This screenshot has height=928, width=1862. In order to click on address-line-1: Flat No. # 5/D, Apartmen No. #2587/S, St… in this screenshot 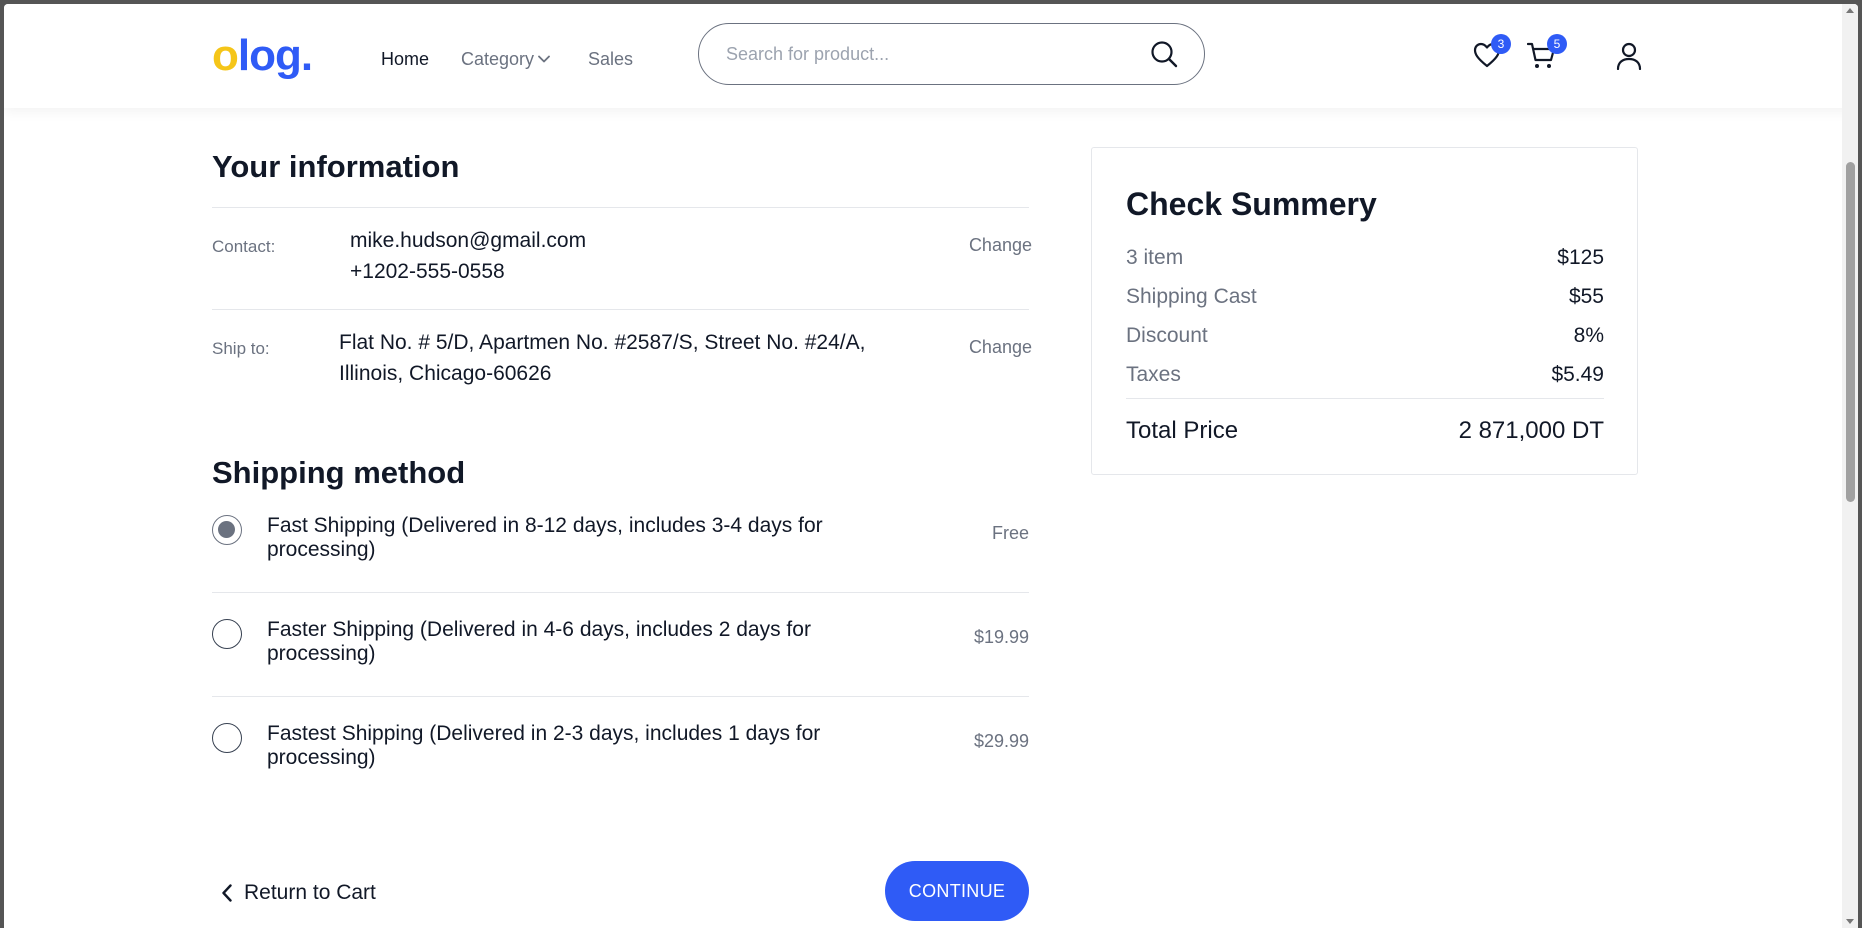, I will do `click(602, 342)`.